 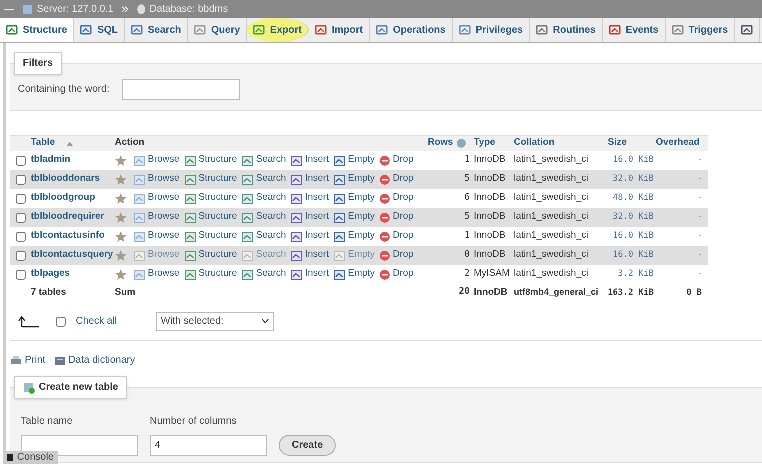 What do you see at coordinates (491, 30) in the screenshot?
I see `tab: Privileges` at bounding box center [491, 30].